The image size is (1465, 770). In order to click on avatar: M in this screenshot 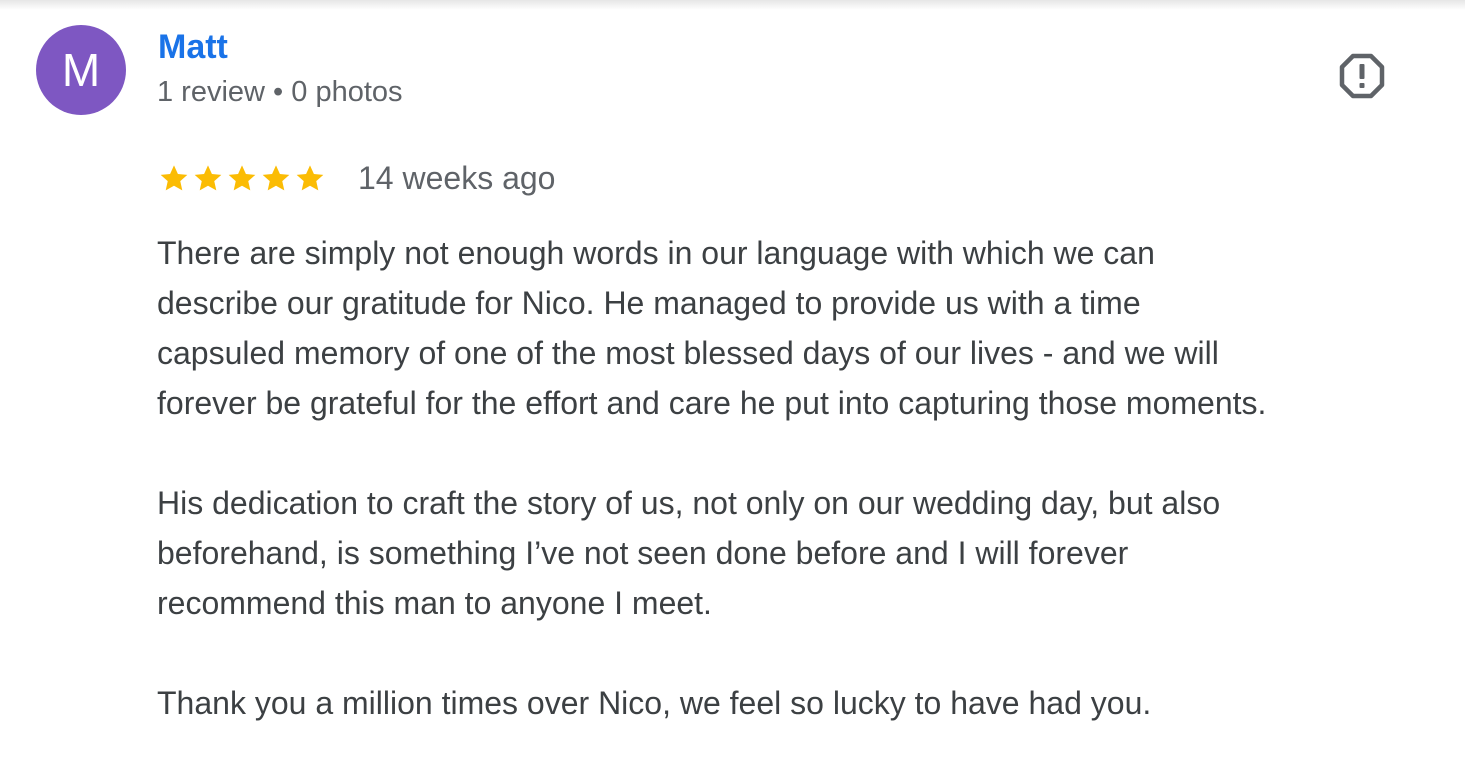, I will do `click(81, 70)`.